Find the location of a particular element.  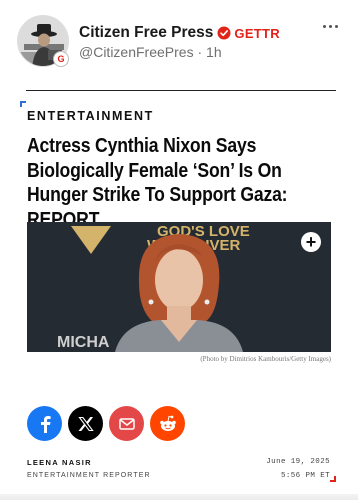

publish-time: 5:56 PM ET is located at coordinates (305, 476).